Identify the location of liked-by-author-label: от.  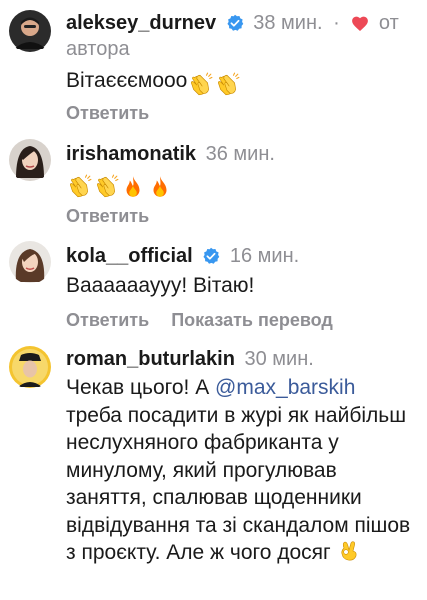
(388, 23).